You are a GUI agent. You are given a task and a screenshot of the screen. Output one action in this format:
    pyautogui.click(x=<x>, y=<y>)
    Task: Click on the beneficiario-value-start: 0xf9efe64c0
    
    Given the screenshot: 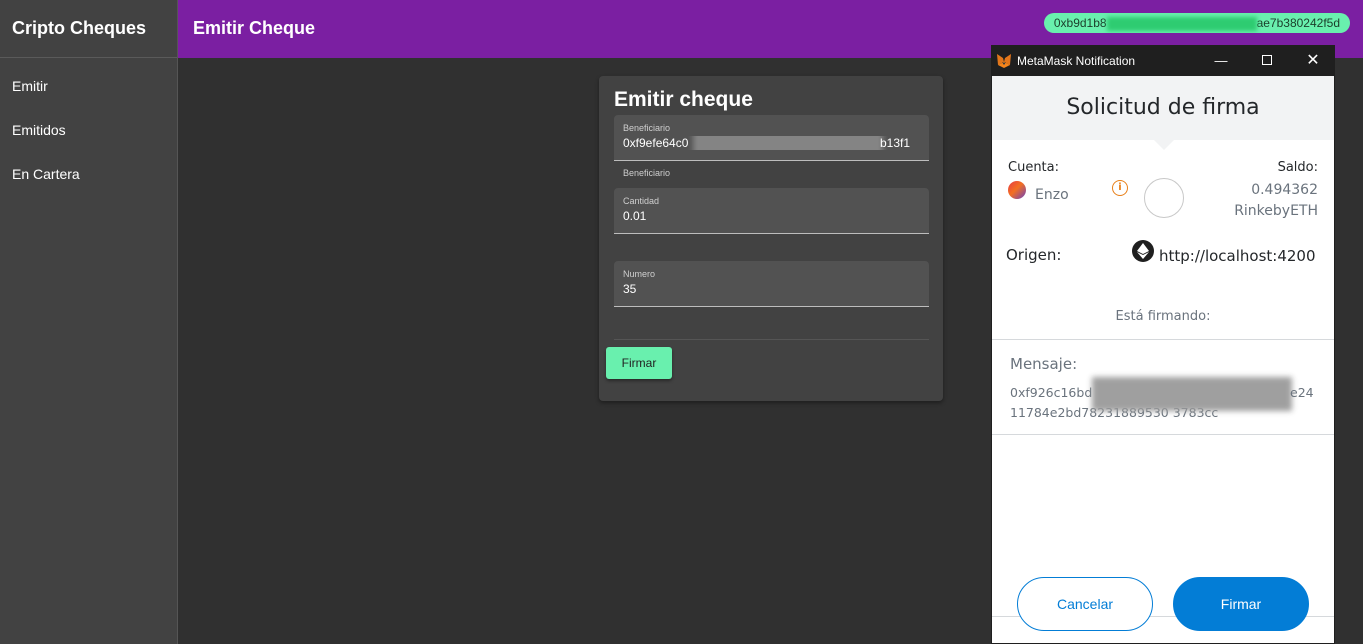 What is the action you would take?
    pyautogui.click(x=656, y=143)
    